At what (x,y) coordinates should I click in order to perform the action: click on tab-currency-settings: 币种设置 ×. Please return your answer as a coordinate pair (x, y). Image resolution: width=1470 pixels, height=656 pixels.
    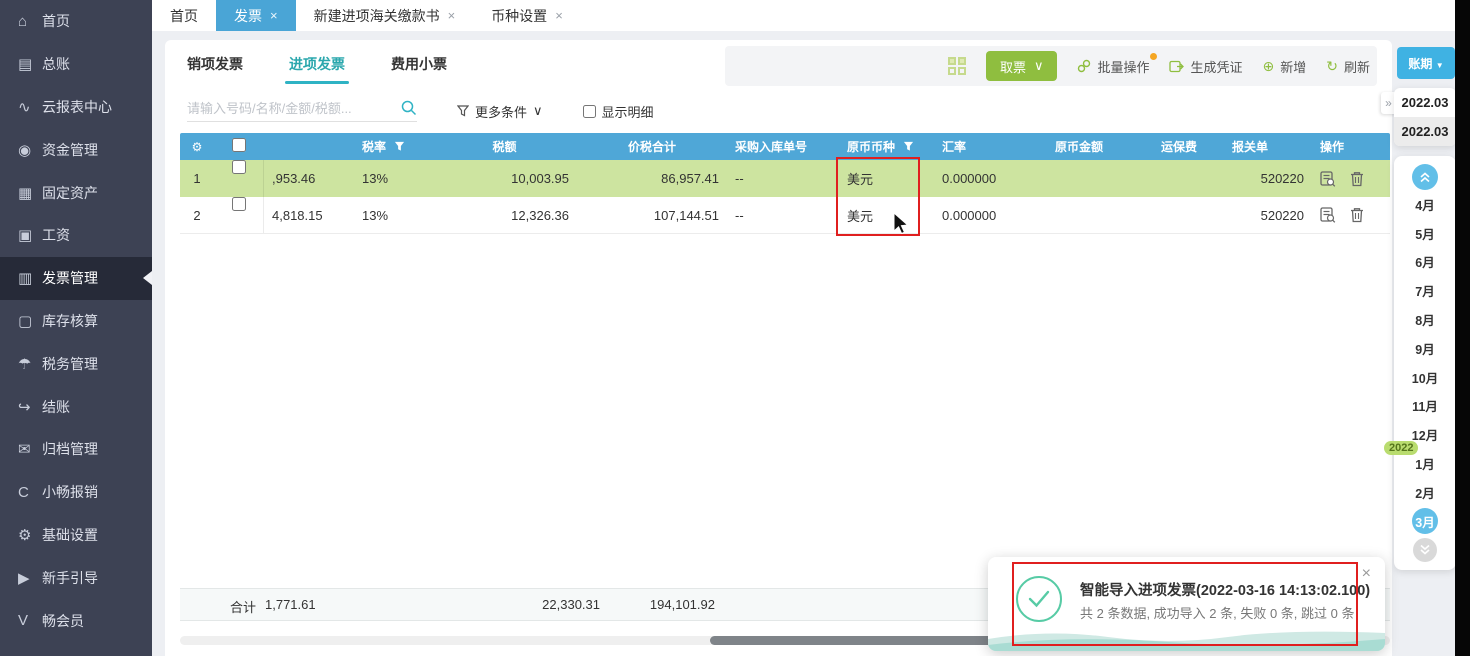
    Looking at the image, I should click on (527, 15).